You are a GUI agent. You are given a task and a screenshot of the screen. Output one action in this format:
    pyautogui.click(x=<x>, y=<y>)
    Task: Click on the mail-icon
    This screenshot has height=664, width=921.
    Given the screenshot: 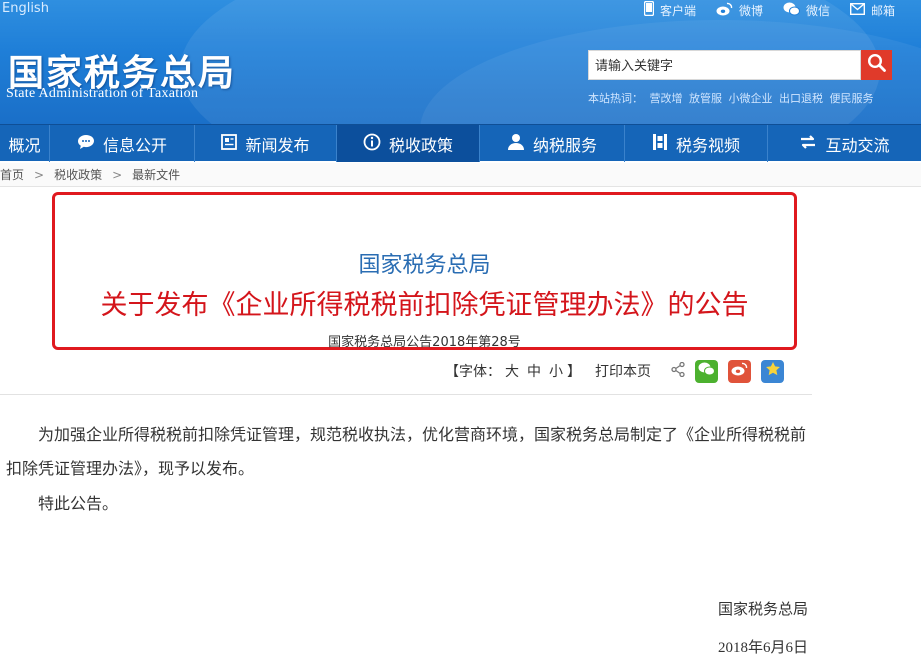 What is the action you would take?
    pyautogui.click(x=857, y=10)
    